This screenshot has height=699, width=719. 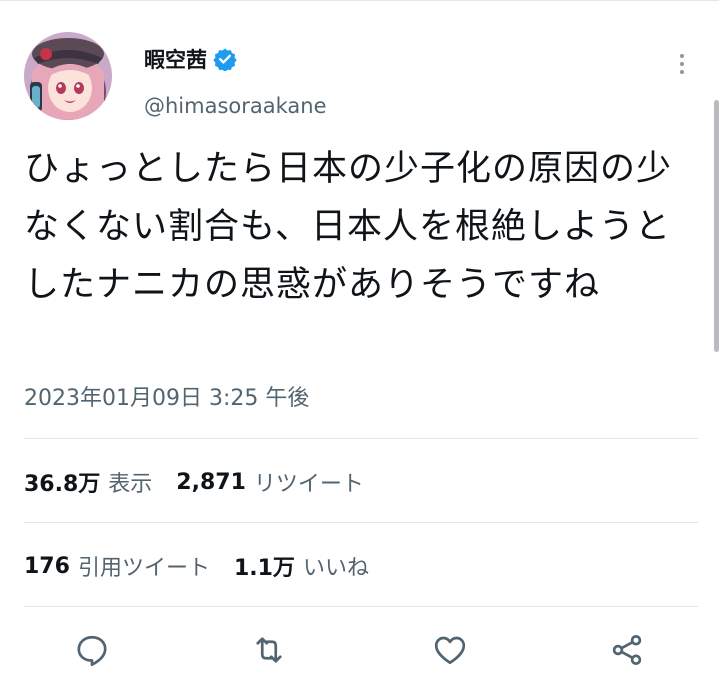 I want to click on retweets-count: 2,871, so click(x=211, y=482).